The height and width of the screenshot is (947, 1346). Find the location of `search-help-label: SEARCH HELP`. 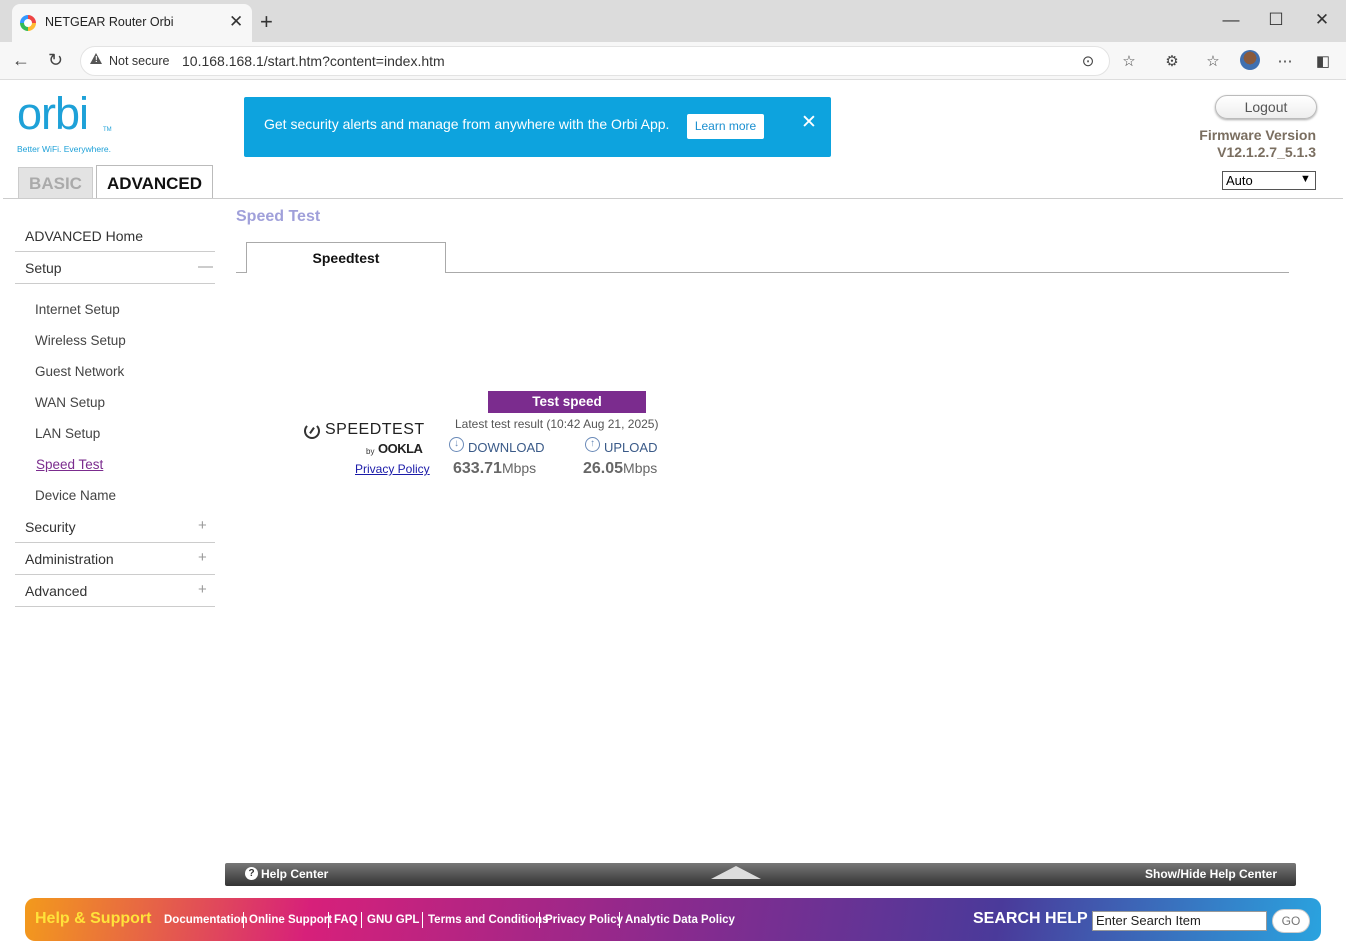

search-help-label: SEARCH HELP is located at coordinates (1030, 918).